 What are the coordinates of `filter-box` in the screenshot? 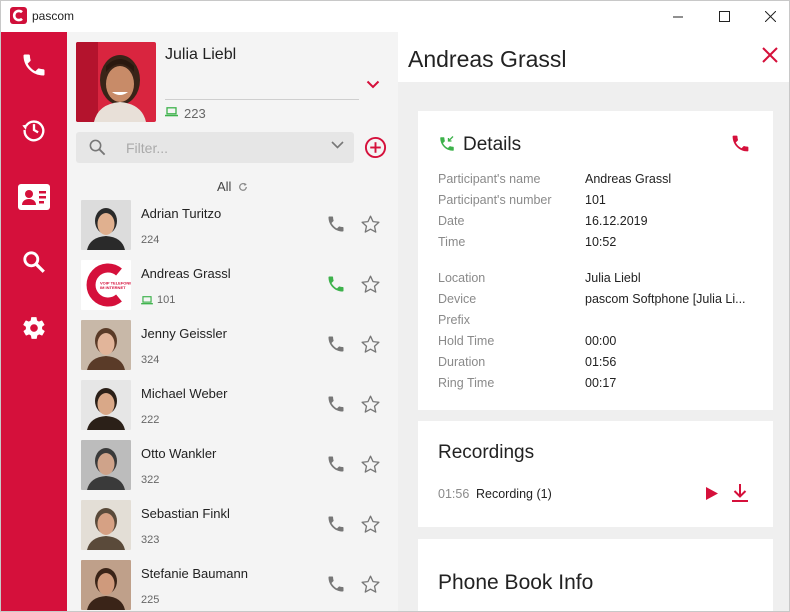 It's located at (215, 147).